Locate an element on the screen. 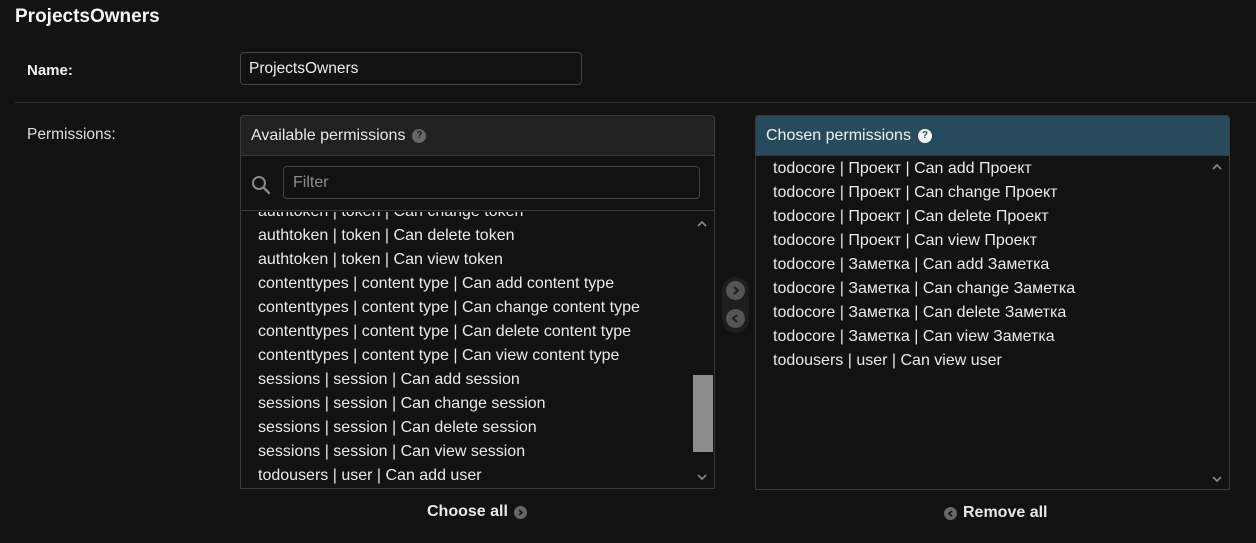 Image resolution: width=1256 pixels, height=543 pixels. page-title: ProjectsOwners is located at coordinates (87, 16).